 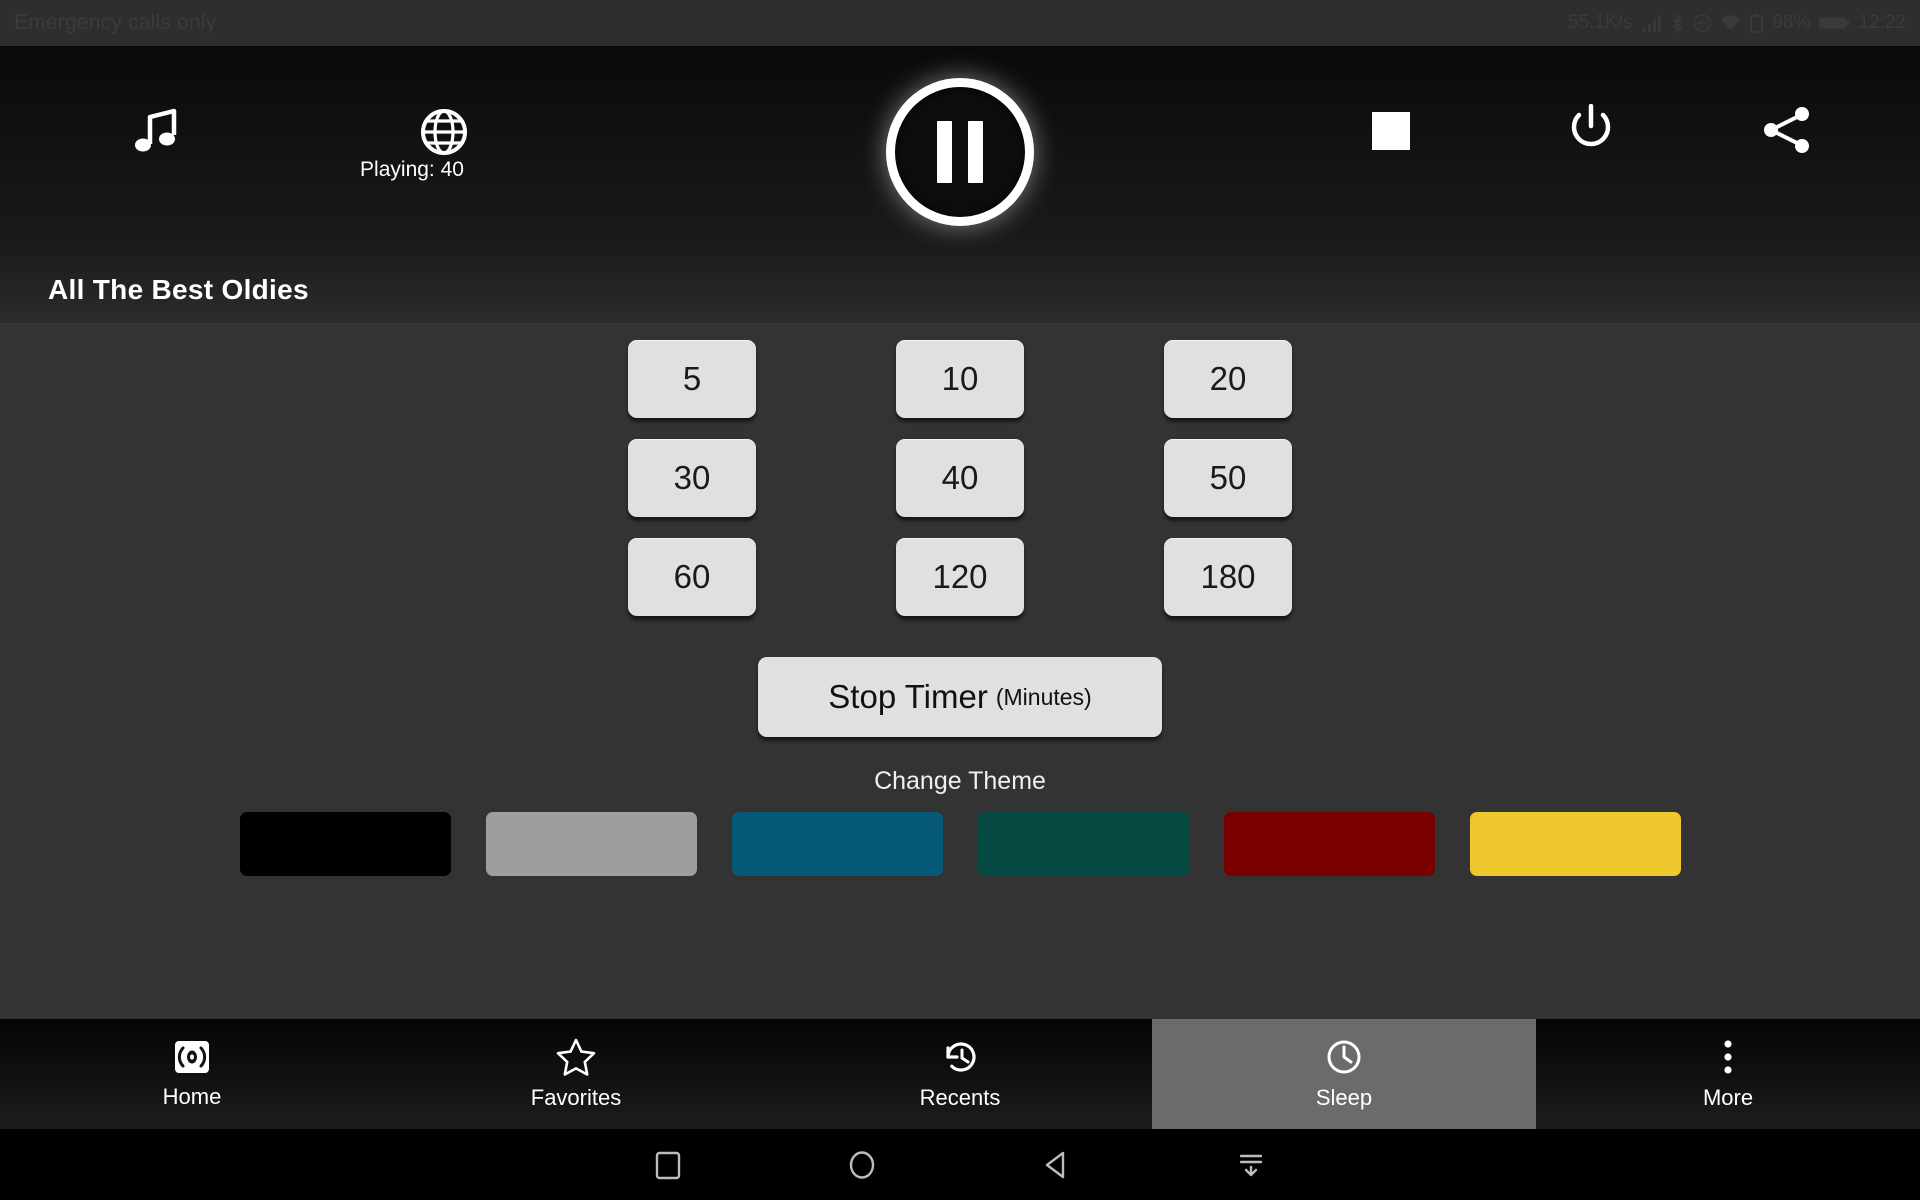 I want to click on web-button, so click(x=444, y=132).